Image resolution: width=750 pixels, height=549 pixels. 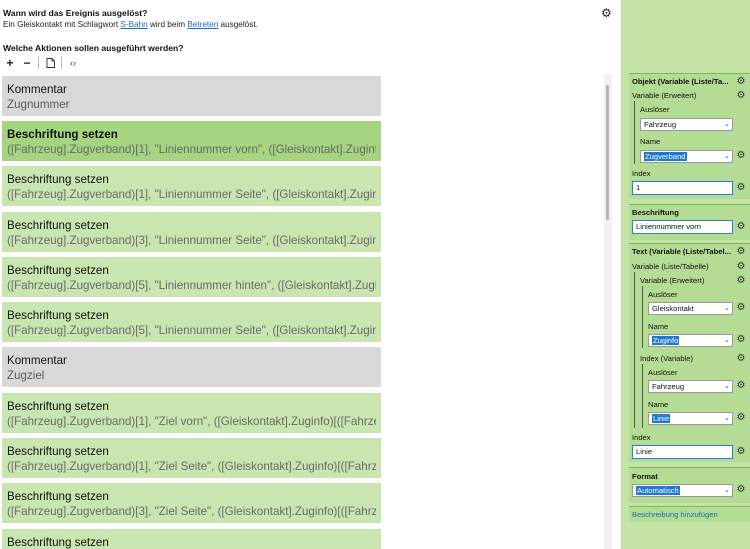 I want to click on index-variable-label: Index (Variable), so click(x=667, y=358).